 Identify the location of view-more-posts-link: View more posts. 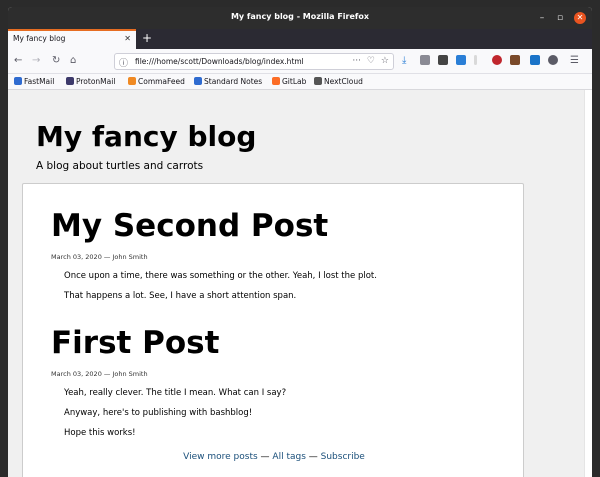
(220, 457).